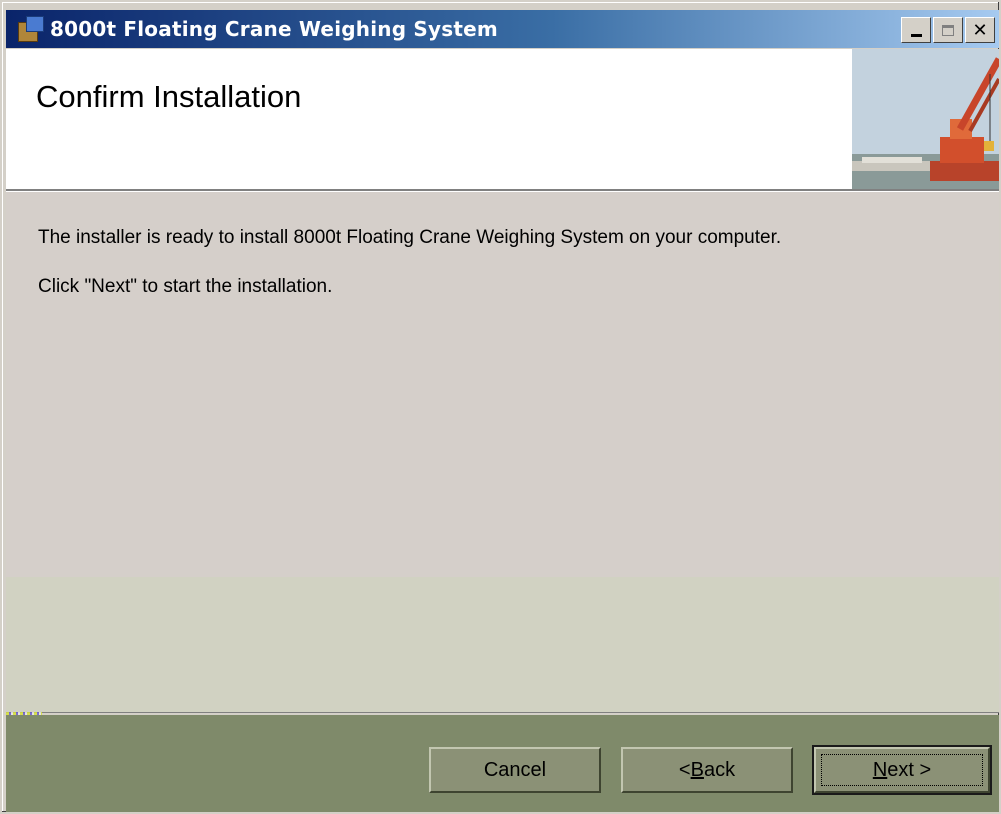 The image size is (1001, 814). I want to click on cancel-button: Cancel, so click(515, 770).